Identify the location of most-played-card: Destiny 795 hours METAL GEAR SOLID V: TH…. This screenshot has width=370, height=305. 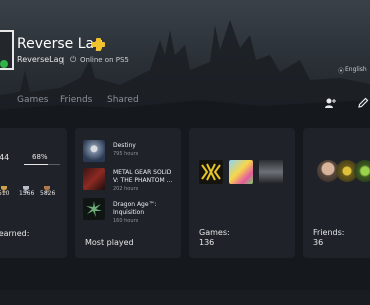
(128, 193).